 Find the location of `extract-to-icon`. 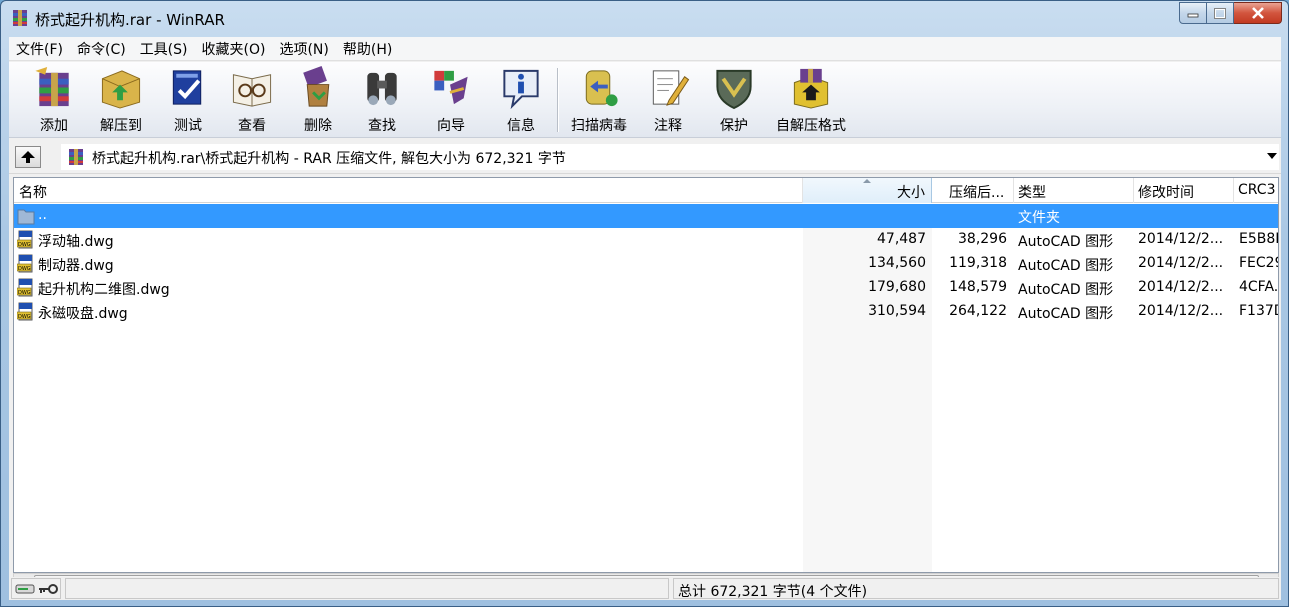

extract-to-icon is located at coordinates (121, 89).